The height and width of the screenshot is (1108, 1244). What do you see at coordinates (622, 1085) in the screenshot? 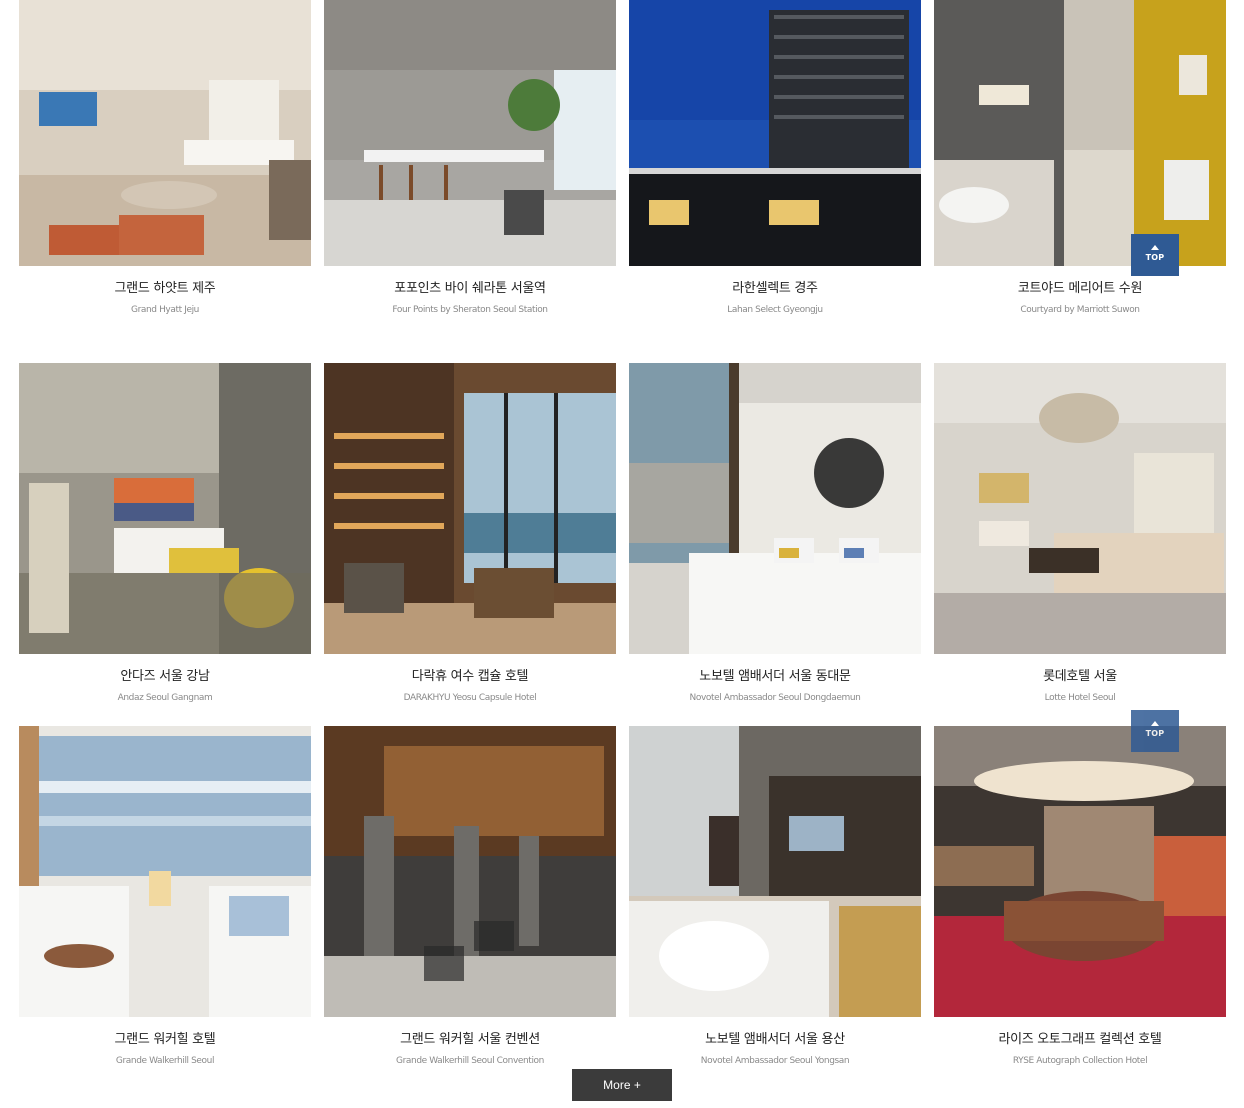
I see `more-button: More +` at bounding box center [622, 1085].